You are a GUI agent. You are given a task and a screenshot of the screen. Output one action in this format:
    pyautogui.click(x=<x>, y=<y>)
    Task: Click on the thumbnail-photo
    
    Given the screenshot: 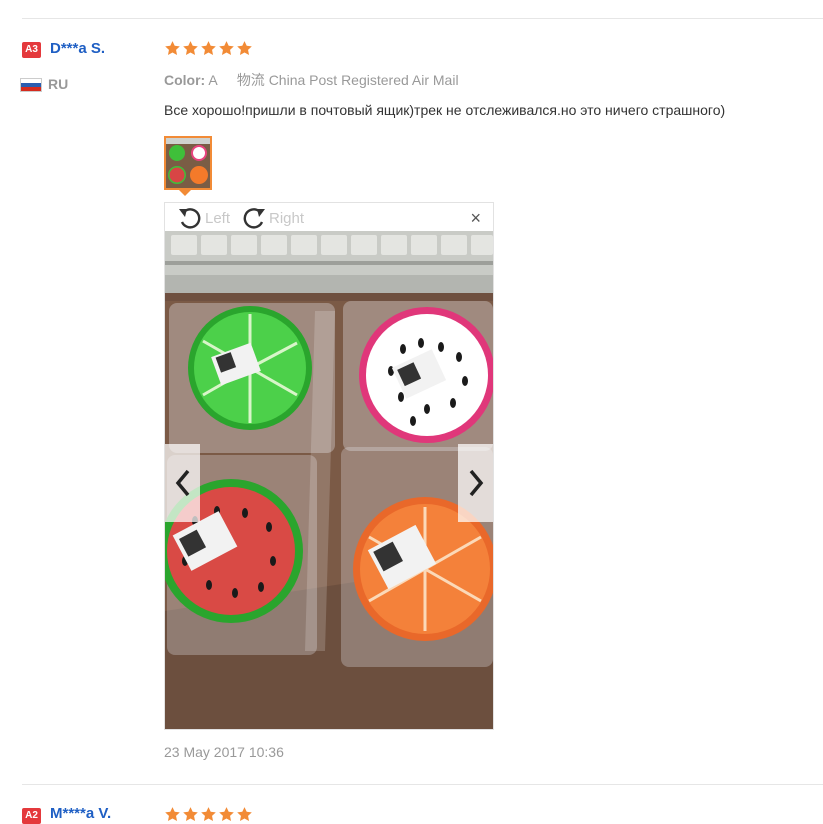 What is the action you would take?
    pyautogui.click(x=188, y=163)
    